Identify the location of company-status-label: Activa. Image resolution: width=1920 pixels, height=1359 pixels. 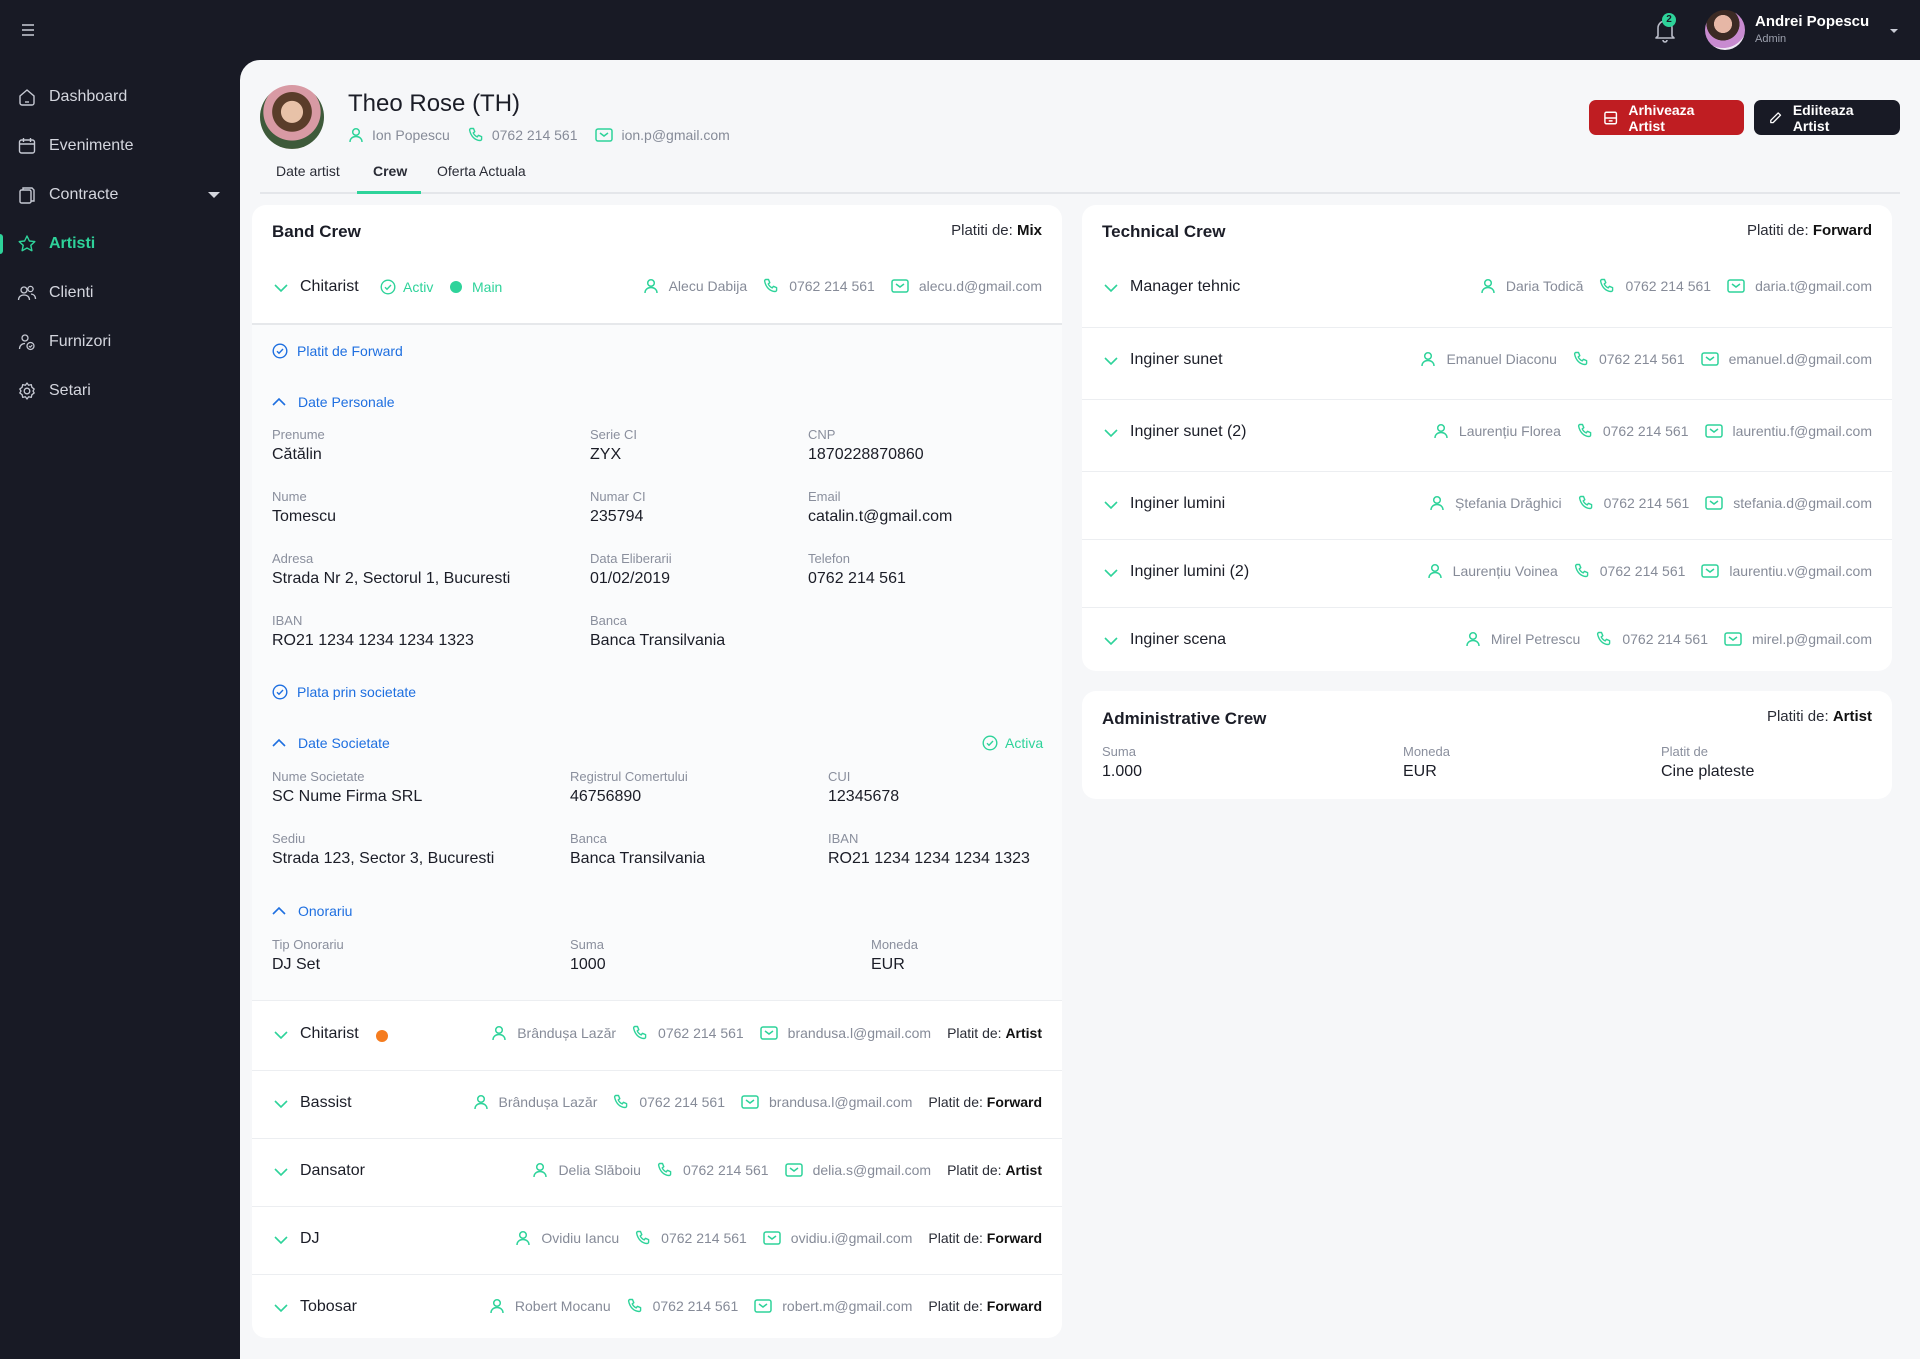
(1024, 743).